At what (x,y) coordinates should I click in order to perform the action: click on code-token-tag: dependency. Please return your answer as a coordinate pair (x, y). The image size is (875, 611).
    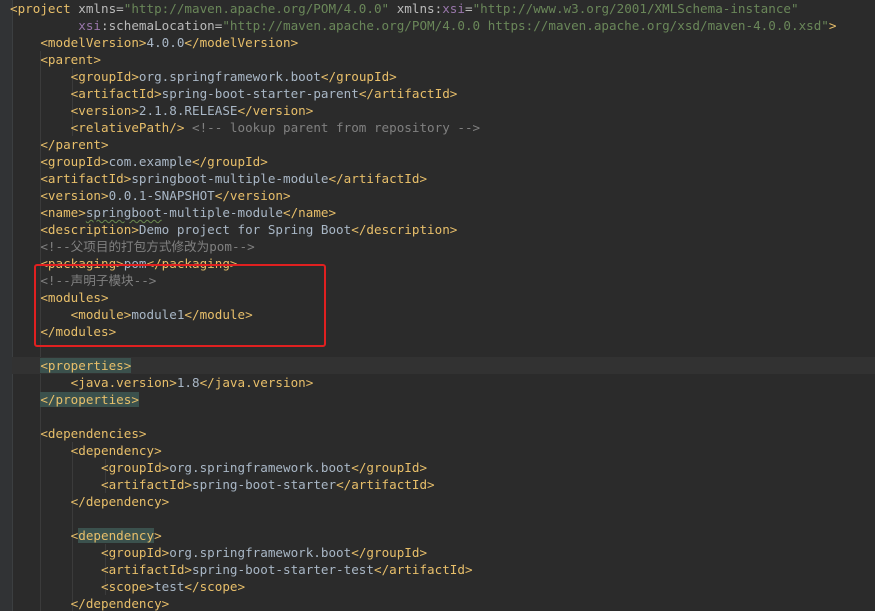
    Looking at the image, I should click on (116, 535).